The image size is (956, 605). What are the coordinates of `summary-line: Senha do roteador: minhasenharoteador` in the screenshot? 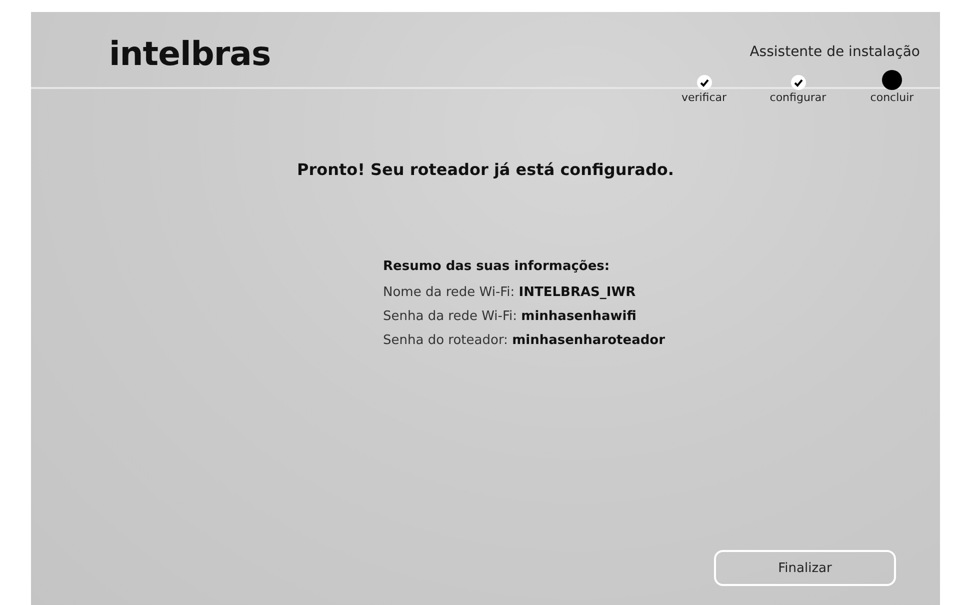 It's located at (524, 340).